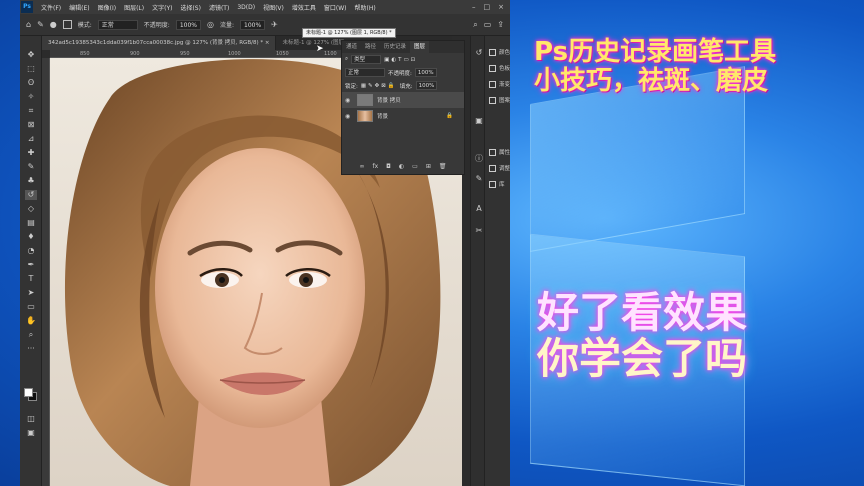 This screenshot has width=864, height=486. Describe the element at coordinates (31, 69) in the screenshot. I see `marquee-tool-icon: ⬚` at that location.